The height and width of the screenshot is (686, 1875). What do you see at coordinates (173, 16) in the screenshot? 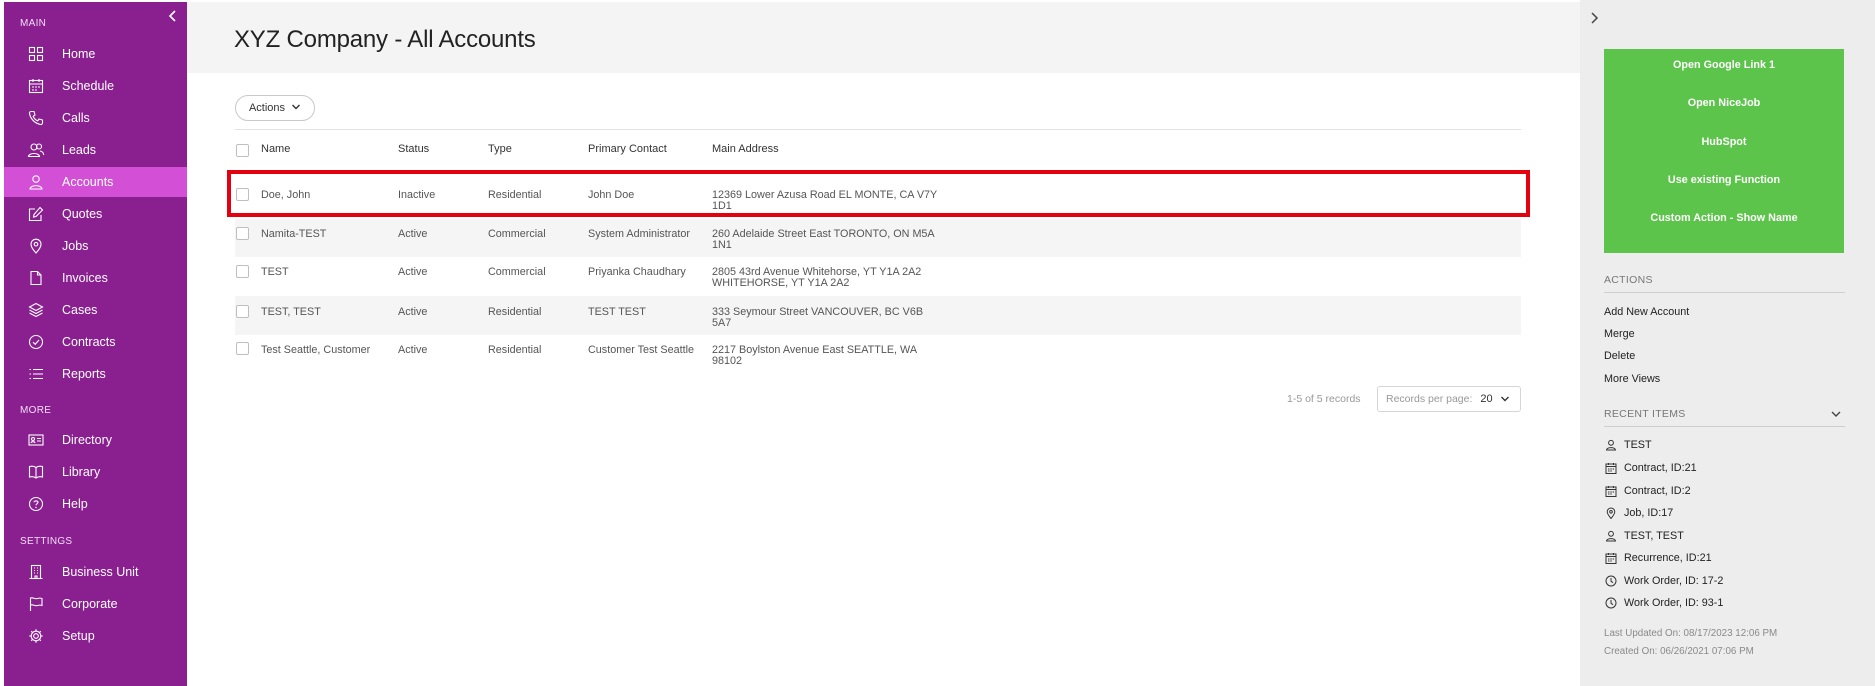
I see `collapse-sidebar-icon` at bounding box center [173, 16].